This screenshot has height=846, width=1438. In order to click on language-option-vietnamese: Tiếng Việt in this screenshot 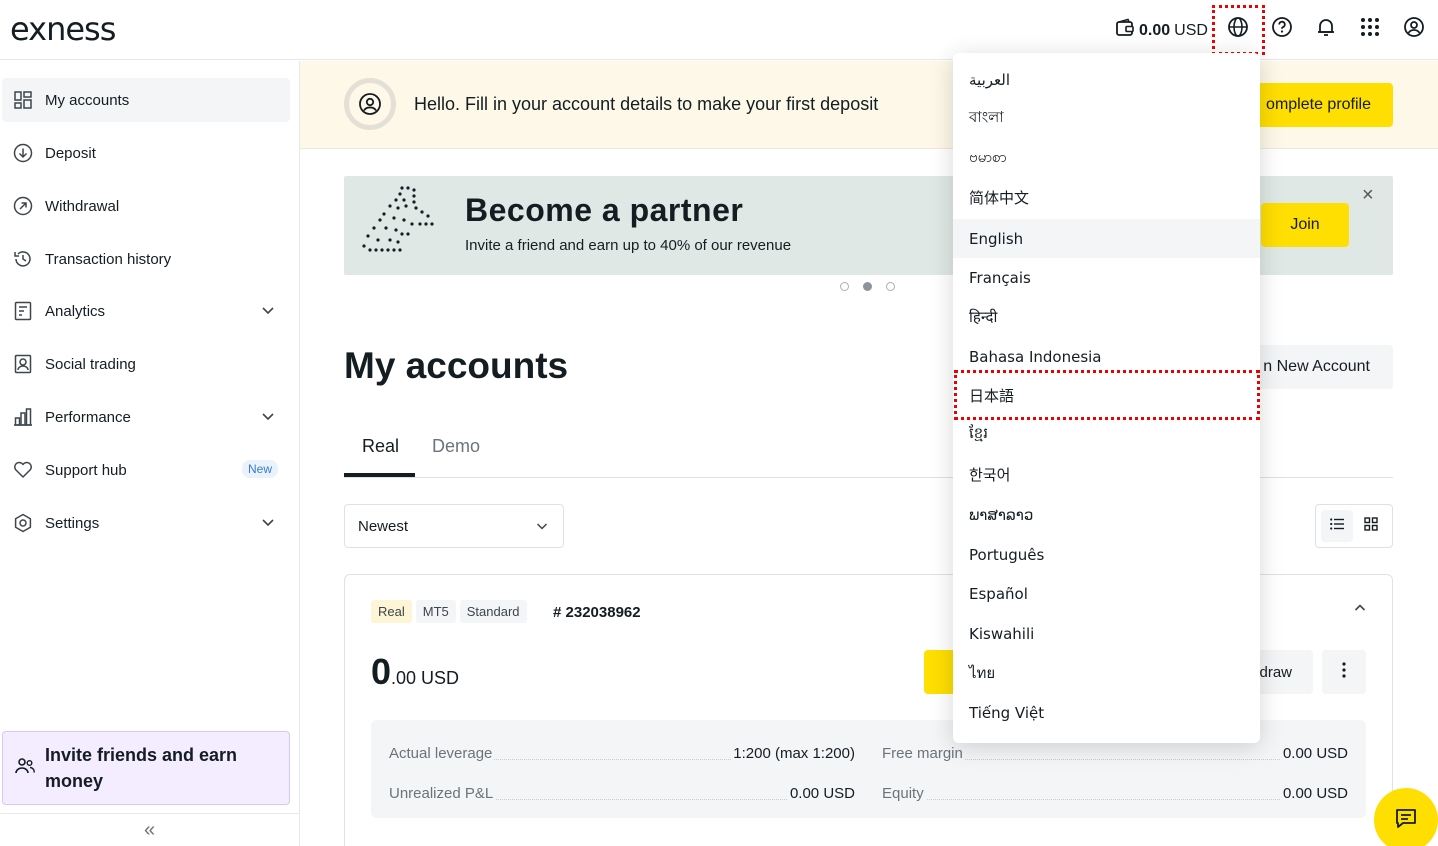, I will do `click(1106, 712)`.